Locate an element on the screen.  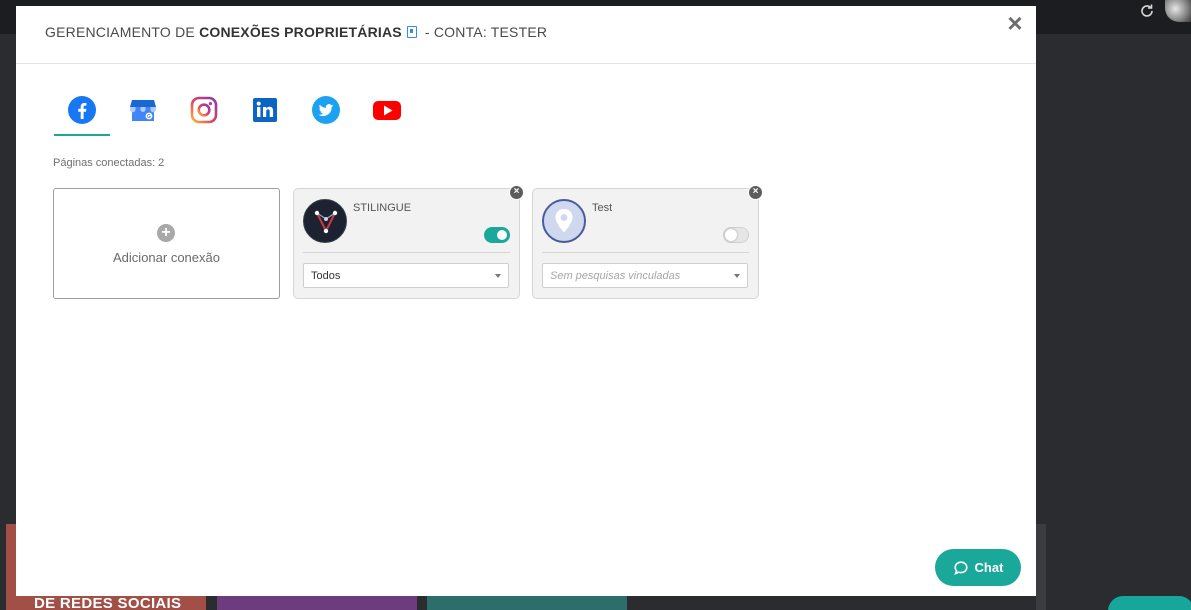
connection-card: × Test Sem pesquisas vinculadas is located at coordinates (647, 242).